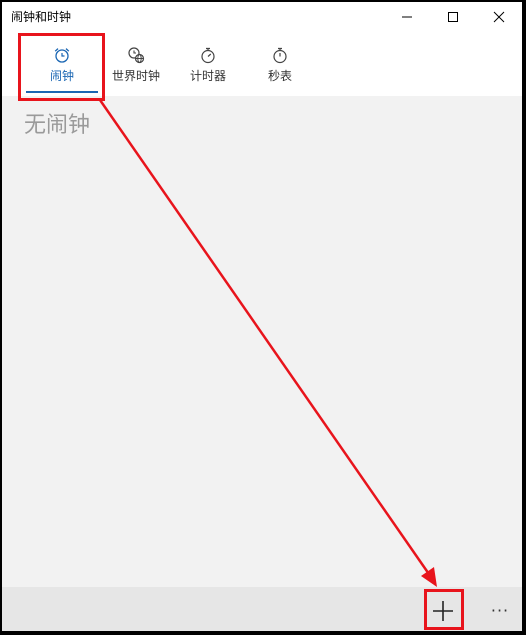 Image resolution: width=526 pixels, height=635 pixels. I want to click on world-clock-icon, so click(136, 55).